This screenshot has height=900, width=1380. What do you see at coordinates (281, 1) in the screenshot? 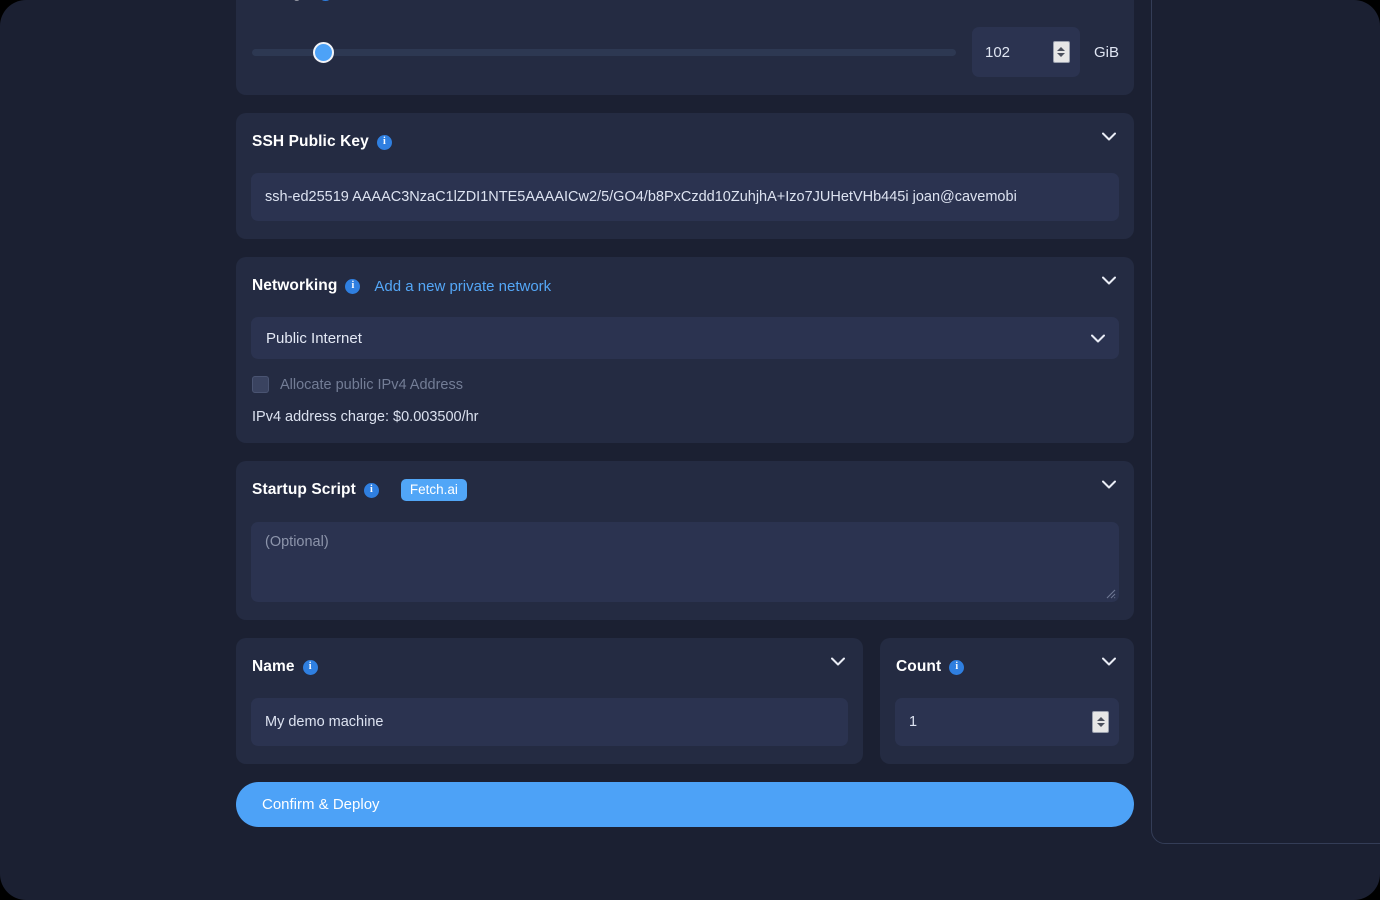
I see `storage-title: Storage` at bounding box center [281, 1].